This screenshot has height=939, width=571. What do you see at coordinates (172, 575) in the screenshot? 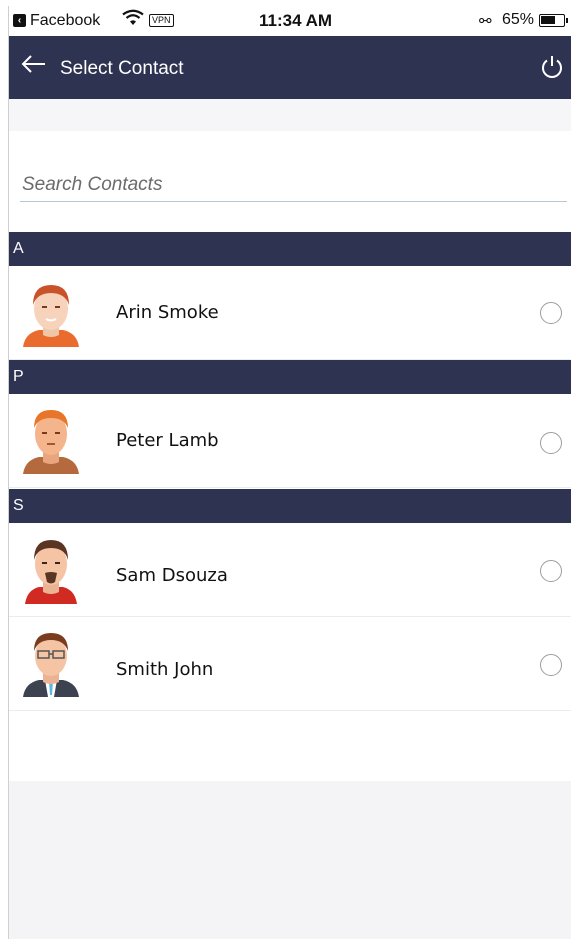
I see `contact-name: Sam Dsouza` at bounding box center [172, 575].